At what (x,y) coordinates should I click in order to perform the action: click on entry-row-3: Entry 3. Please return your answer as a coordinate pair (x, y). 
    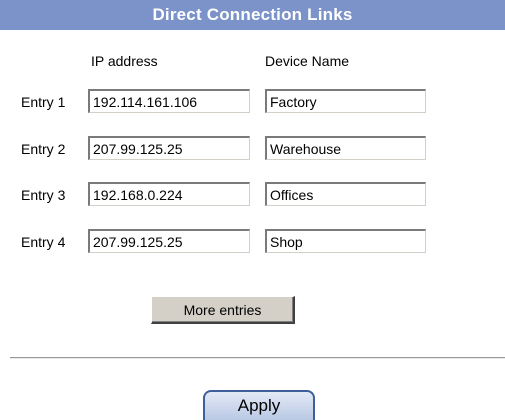
    Looking at the image, I should click on (252, 195).